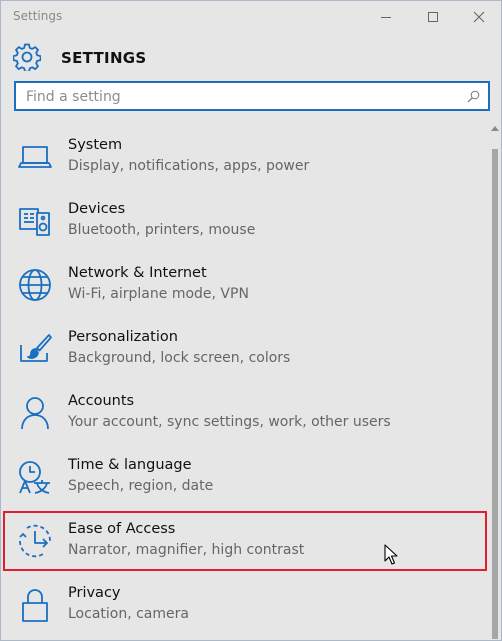  What do you see at coordinates (495, 394) in the screenshot?
I see `scrollbar-thumb` at bounding box center [495, 394].